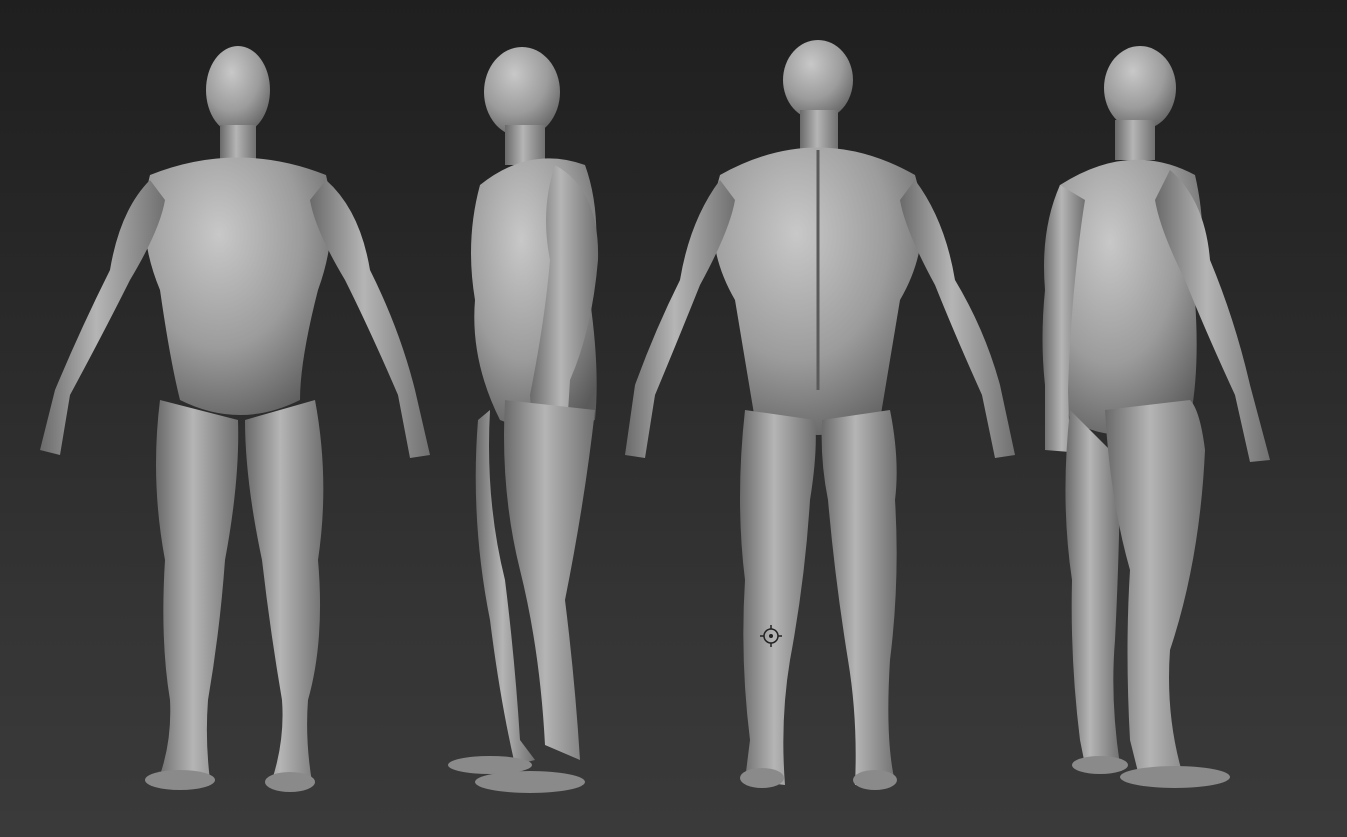  I want to click on back-left-arm, so click(680, 319).